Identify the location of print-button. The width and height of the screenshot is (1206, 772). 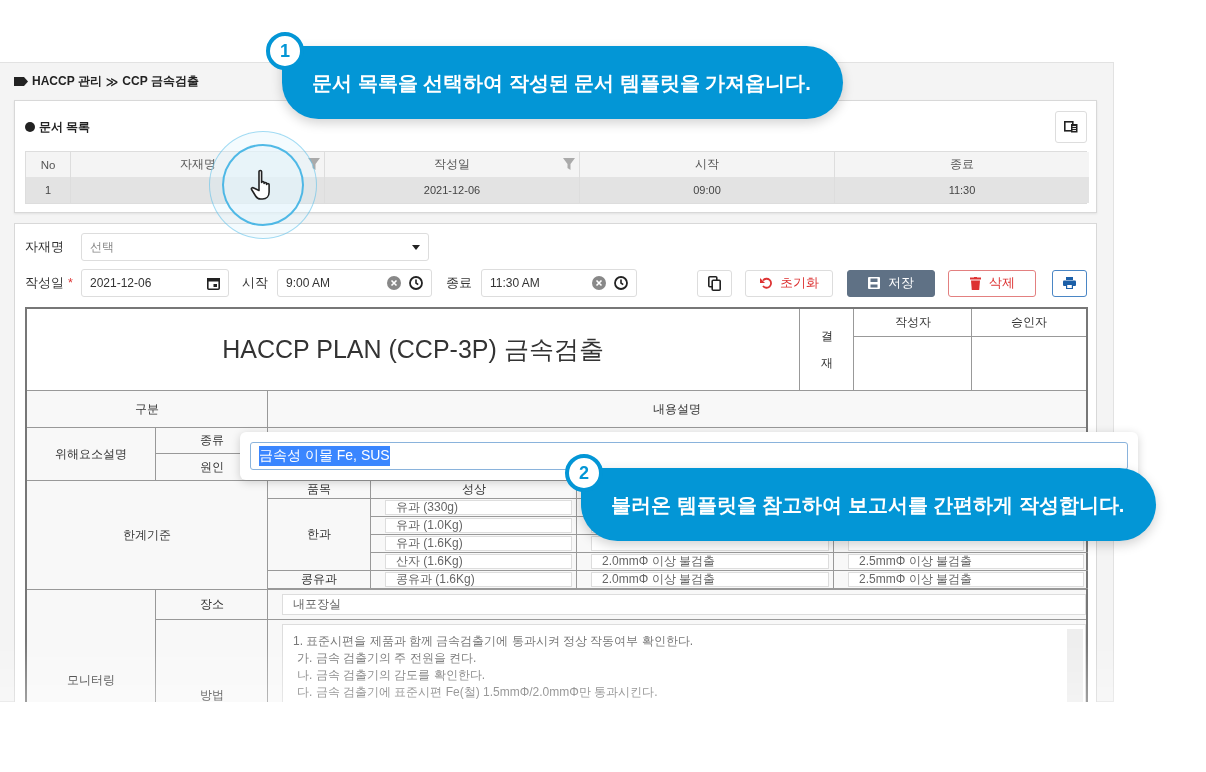
(1069, 283).